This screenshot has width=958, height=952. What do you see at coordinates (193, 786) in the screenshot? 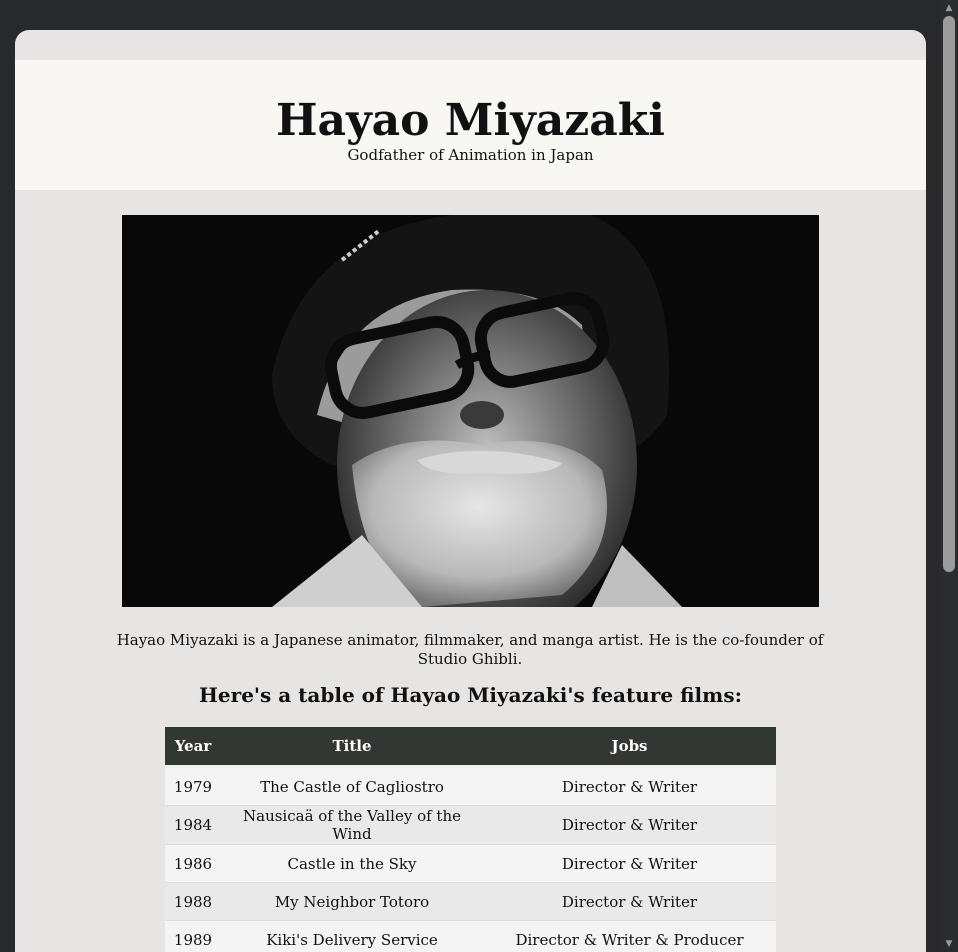
I see `film-year: 1979` at bounding box center [193, 786].